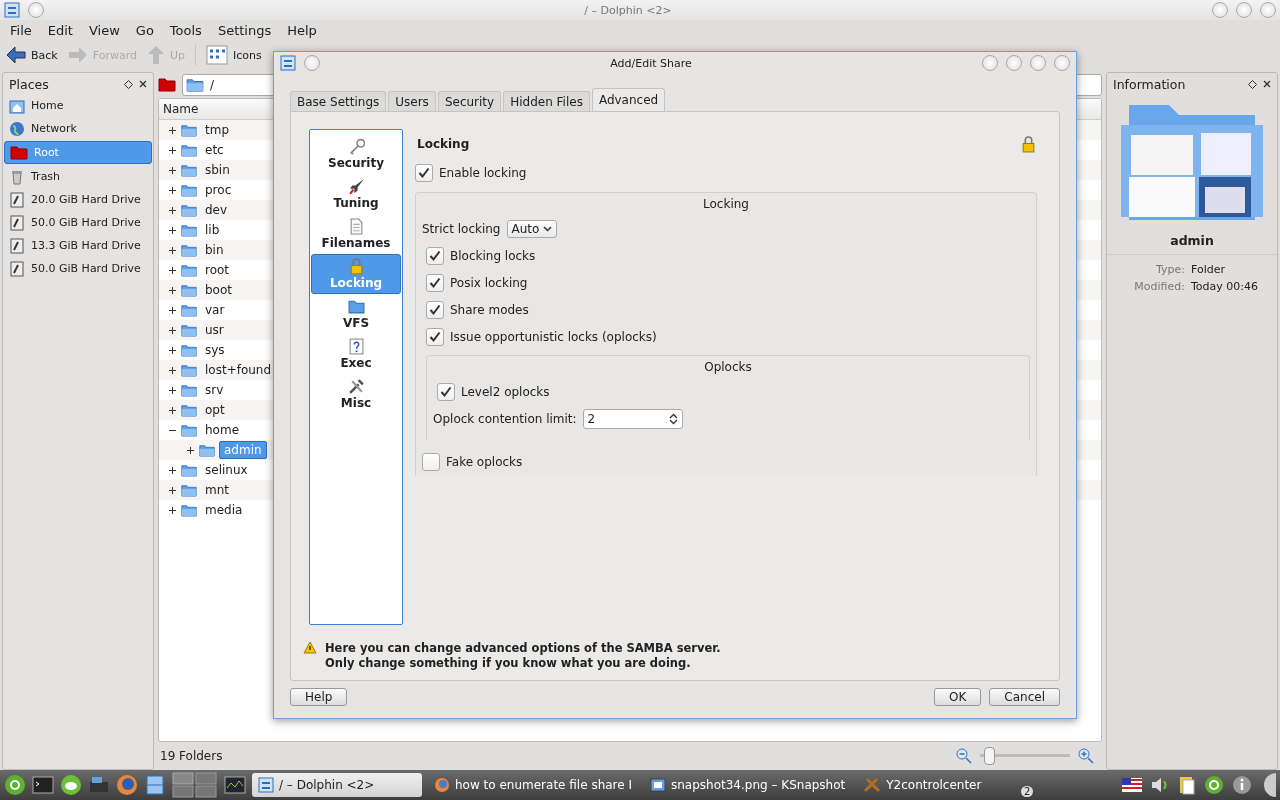 This screenshot has height=800, width=1280. I want to click on zoom-in-icon, so click(1086, 756).